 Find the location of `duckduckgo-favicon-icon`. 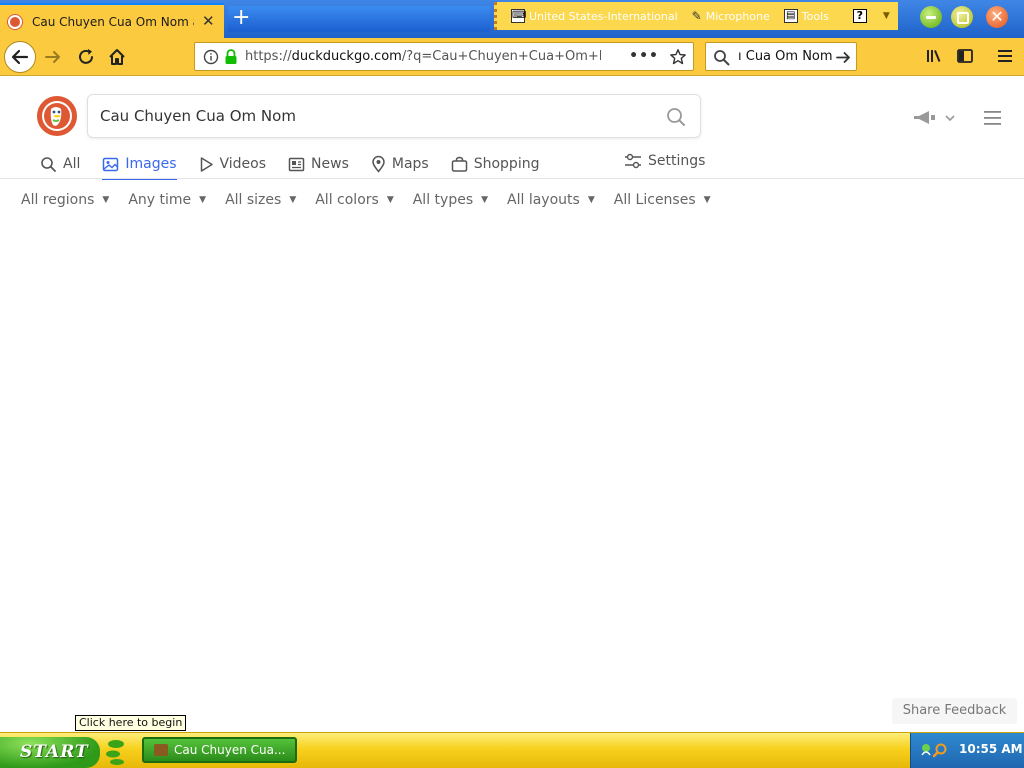

duckduckgo-favicon-icon is located at coordinates (15, 21).